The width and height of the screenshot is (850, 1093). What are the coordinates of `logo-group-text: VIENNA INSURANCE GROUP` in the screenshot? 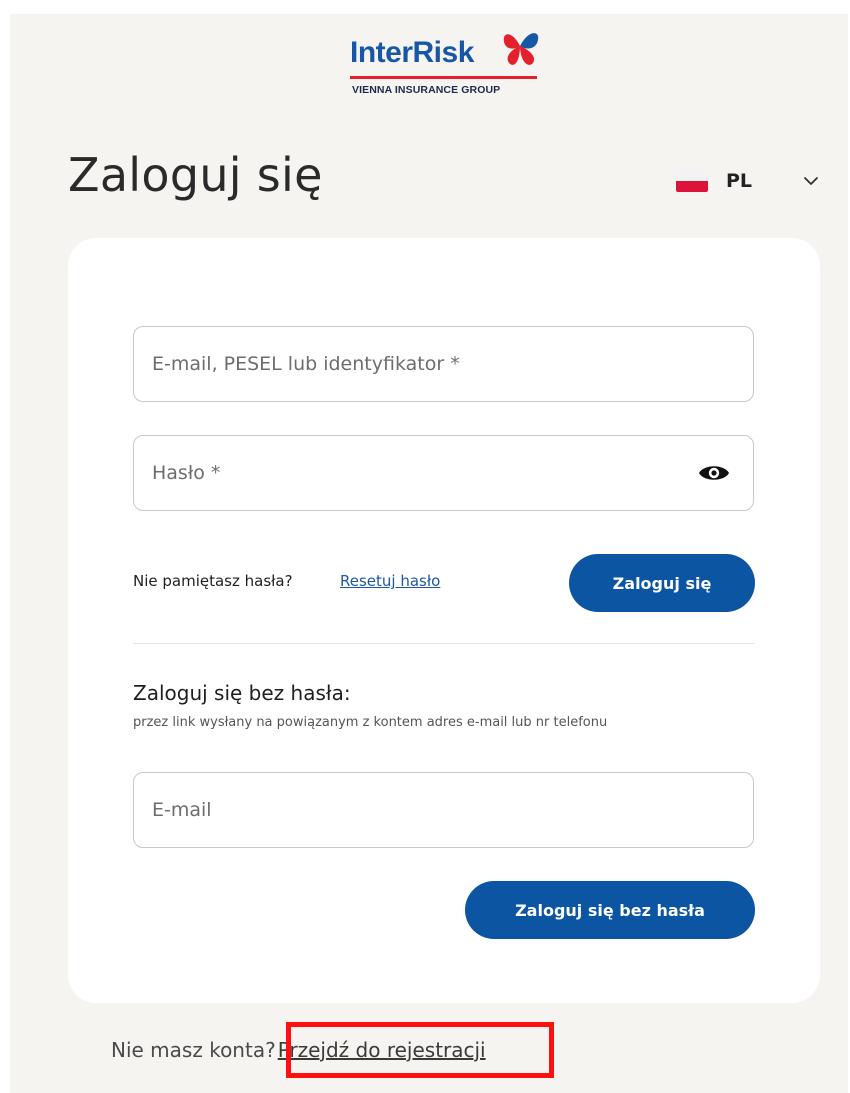 It's located at (426, 90).